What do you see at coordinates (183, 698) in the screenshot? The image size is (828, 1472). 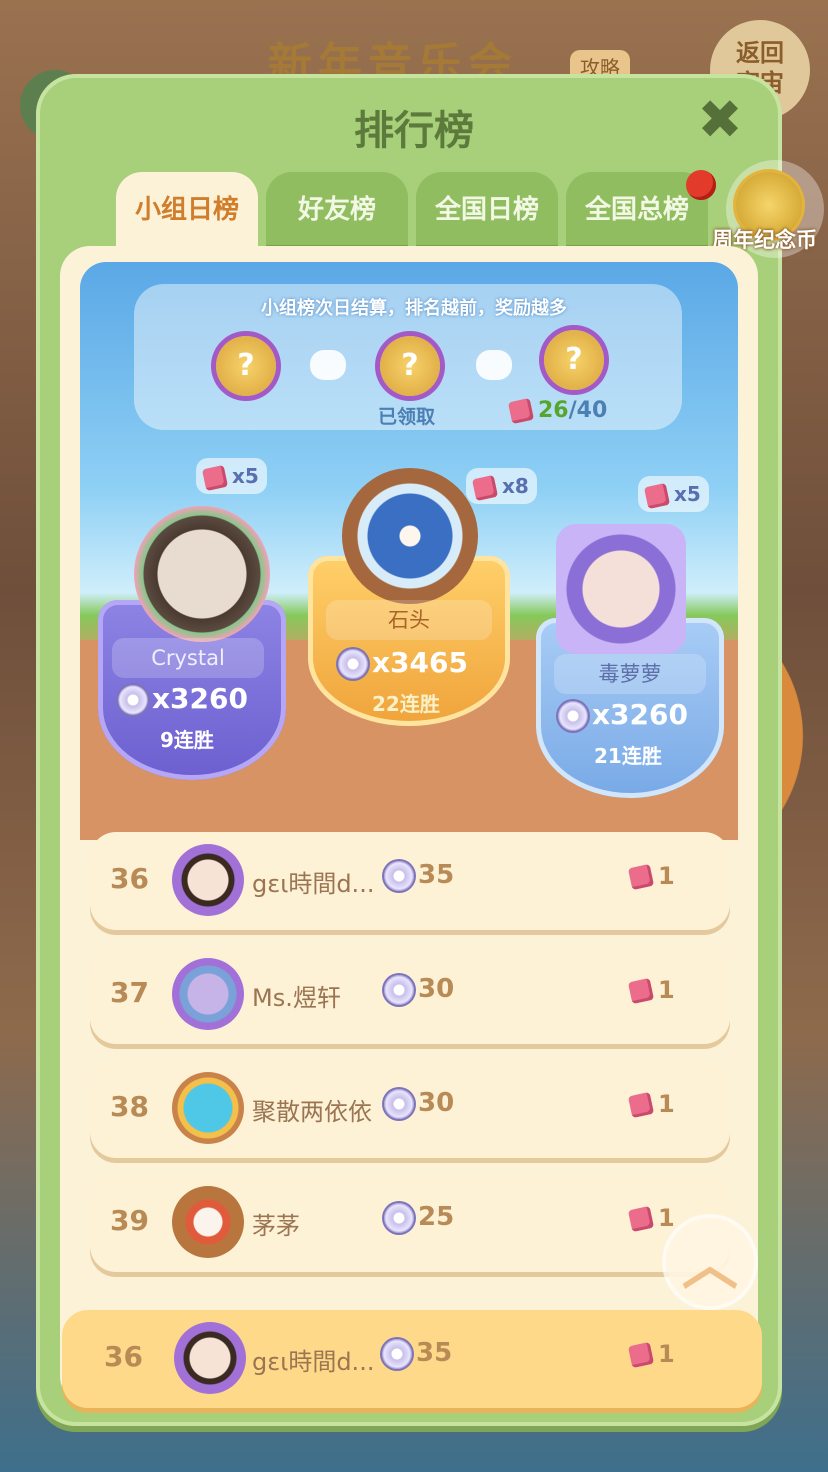 I see `podium-2-score: x3260` at bounding box center [183, 698].